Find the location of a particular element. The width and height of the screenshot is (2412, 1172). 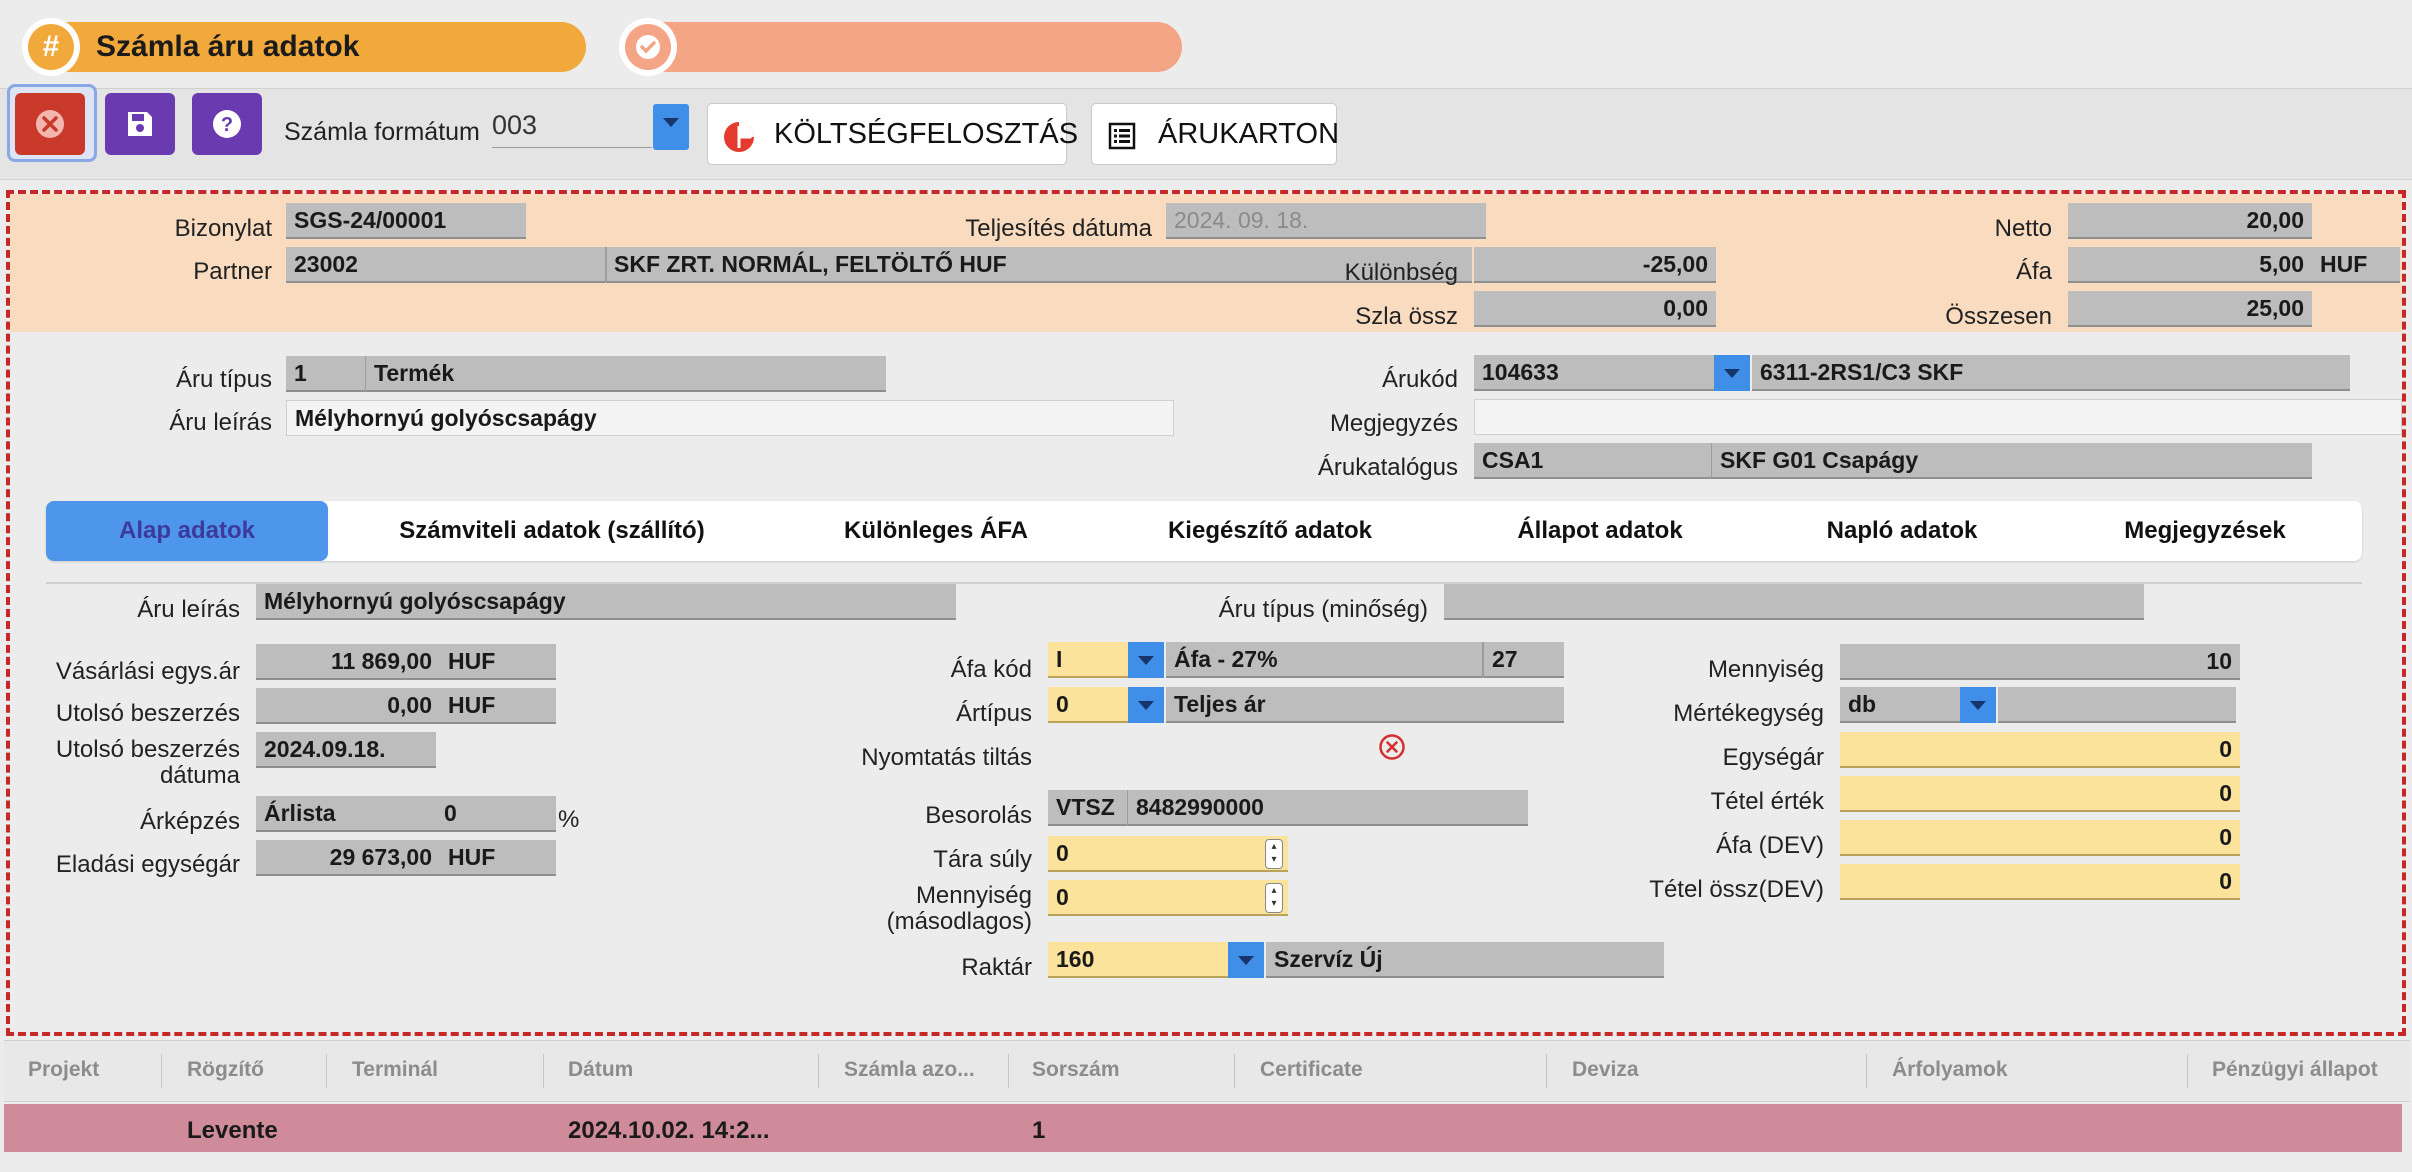

close-button is located at coordinates (50, 124).